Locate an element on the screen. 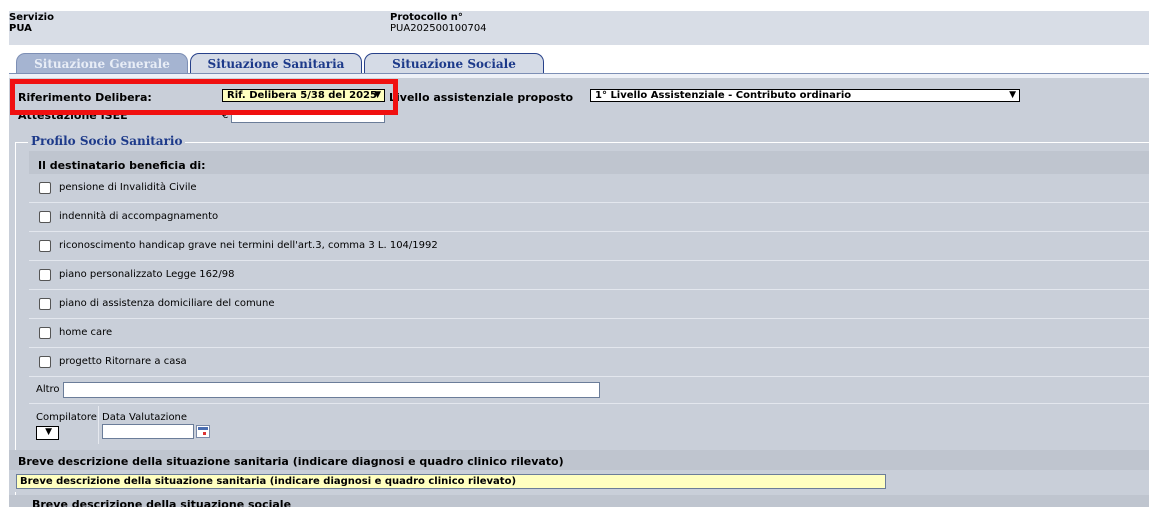 This screenshot has height=507, width=1149. assistenza-domiciliare-checkbox is located at coordinates (45, 304).